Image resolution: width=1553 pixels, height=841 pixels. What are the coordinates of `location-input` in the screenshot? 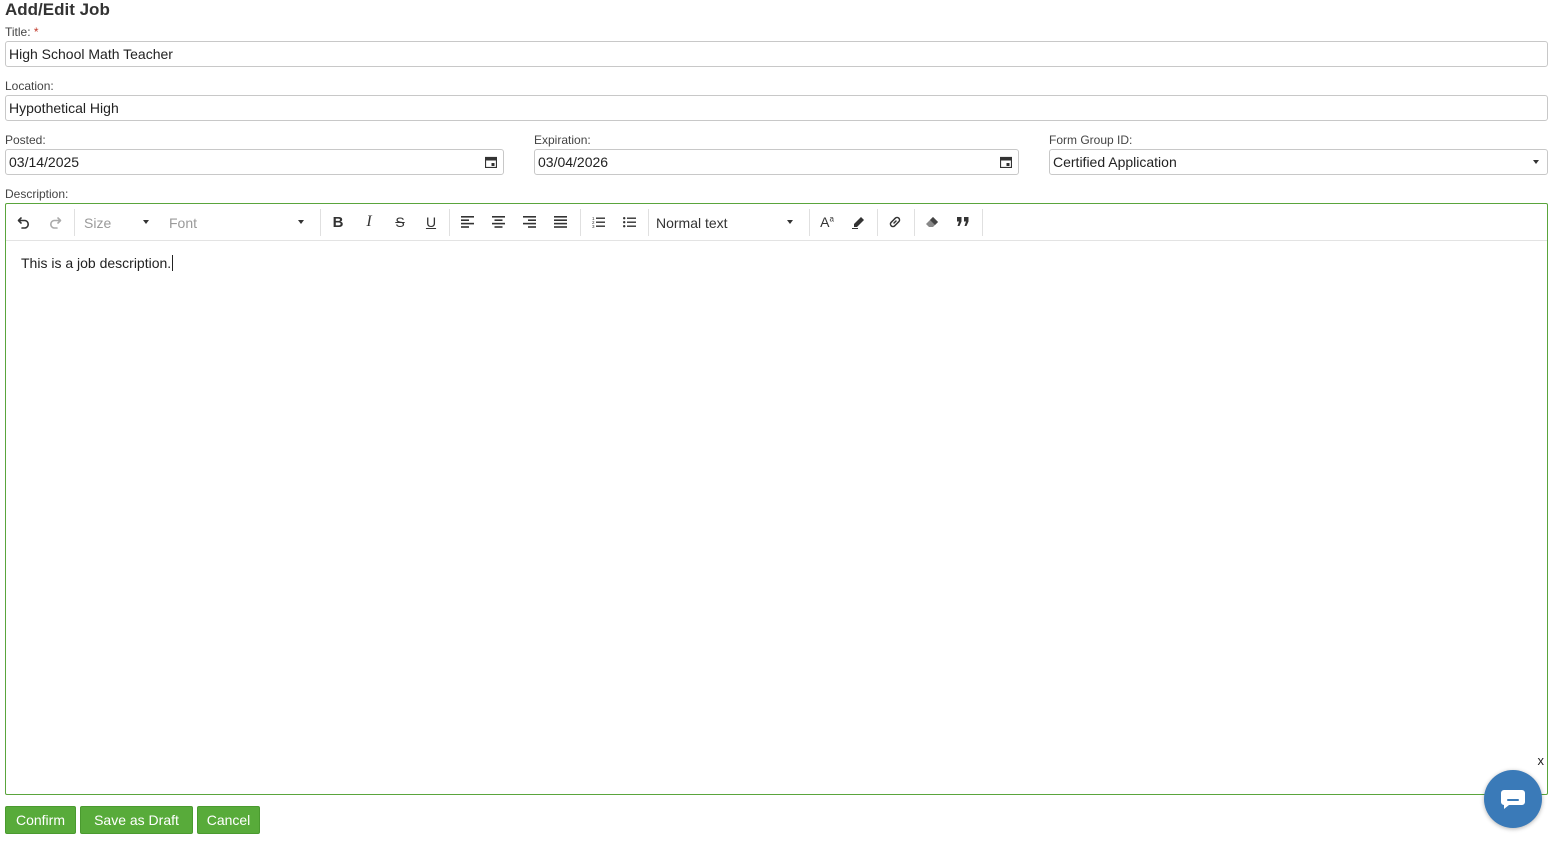 It's located at (776, 108).